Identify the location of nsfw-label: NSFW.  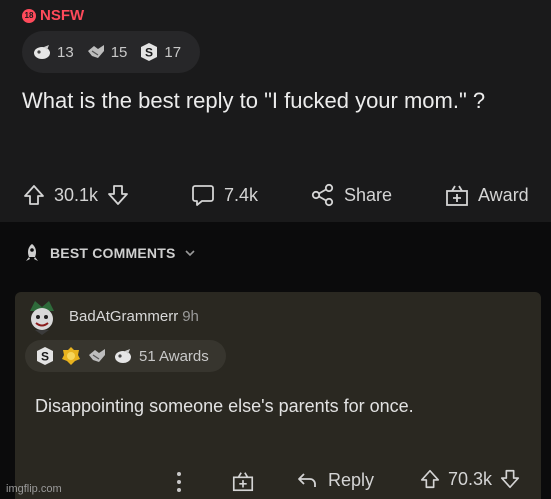
(62, 15).